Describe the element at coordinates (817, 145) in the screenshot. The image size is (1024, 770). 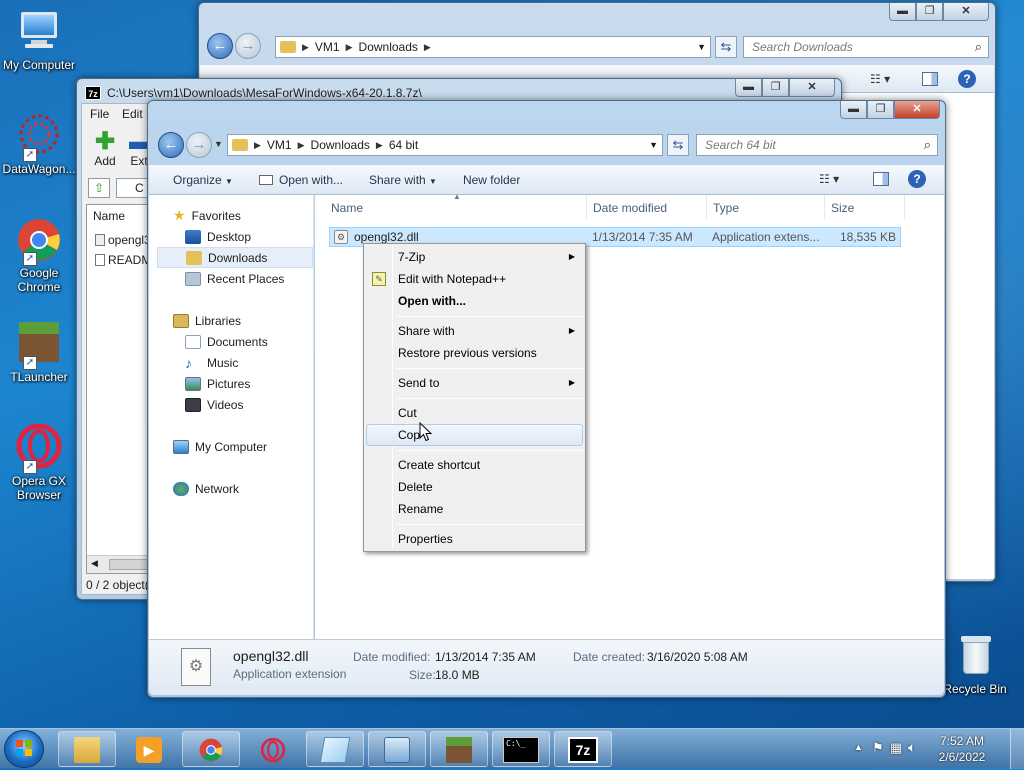
I see `search-input: Search 64 bit ⌕` at that location.